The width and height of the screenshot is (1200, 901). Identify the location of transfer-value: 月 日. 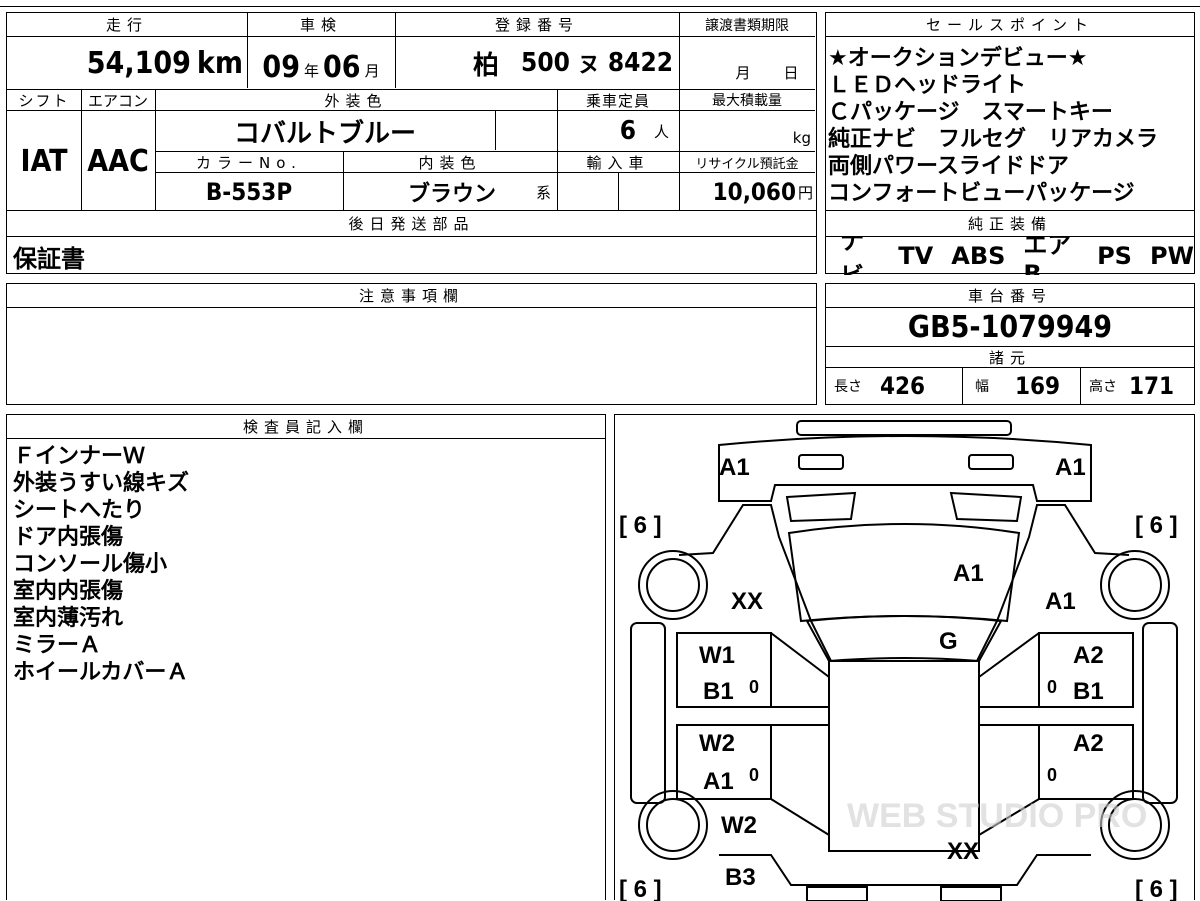
(747, 63).